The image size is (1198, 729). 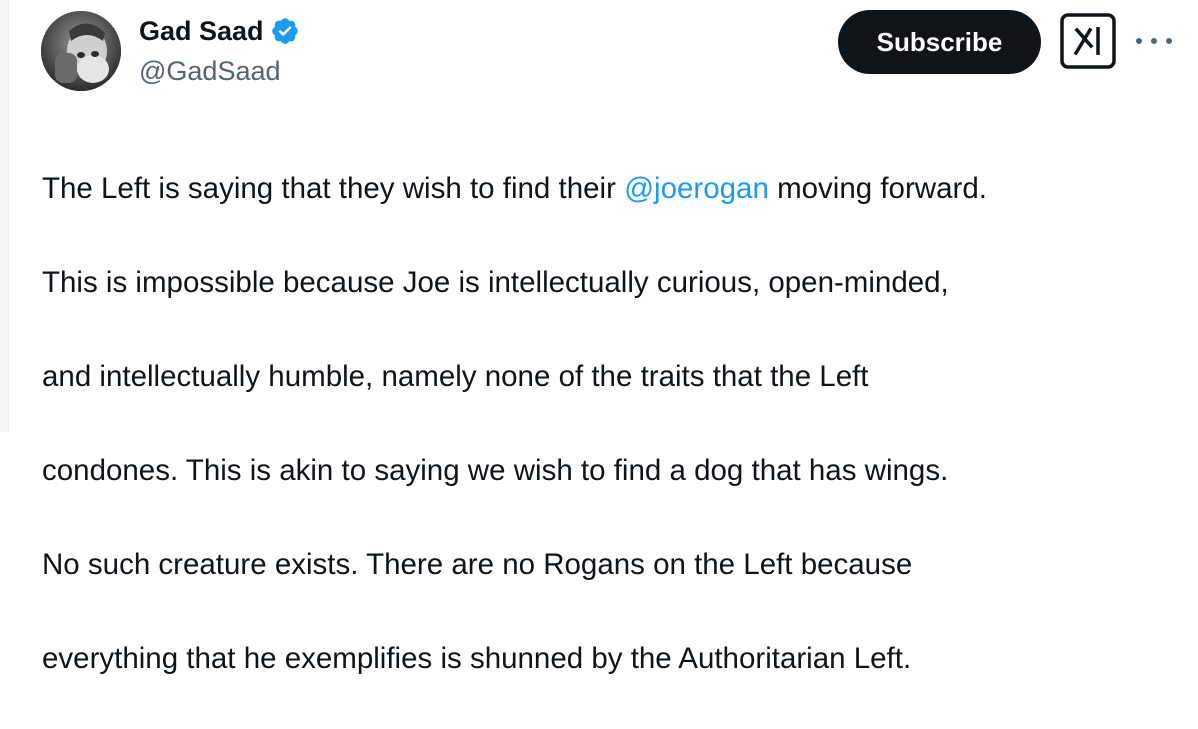 What do you see at coordinates (210, 71) in the screenshot?
I see `author-handle: @GadSaad` at bounding box center [210, 71].